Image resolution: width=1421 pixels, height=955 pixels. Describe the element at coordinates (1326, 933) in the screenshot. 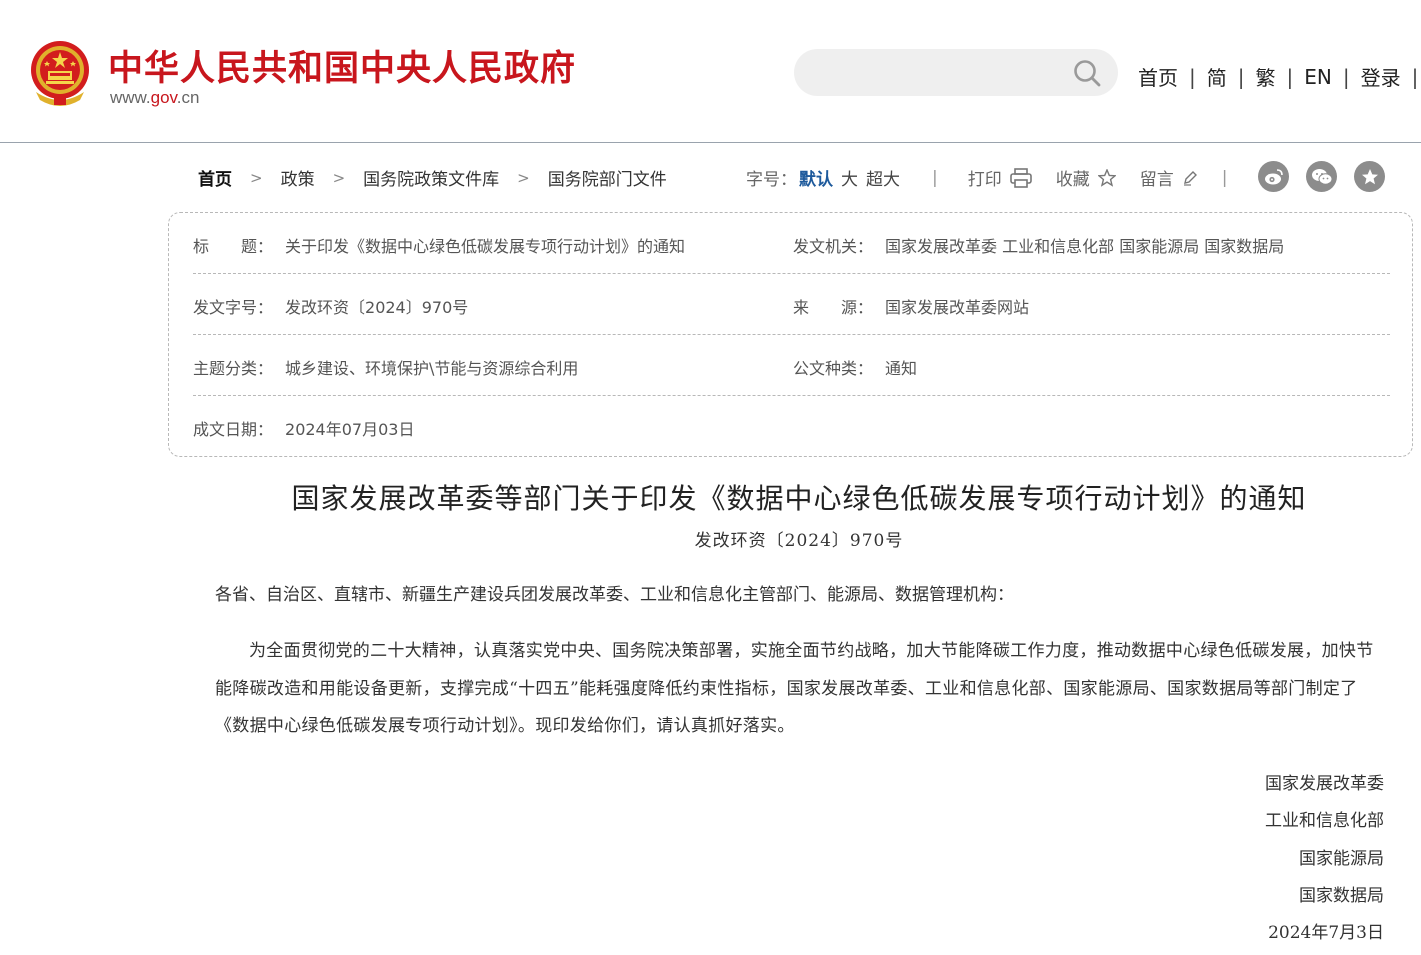

I see `signature-date: 2024年7月3日` at that location.